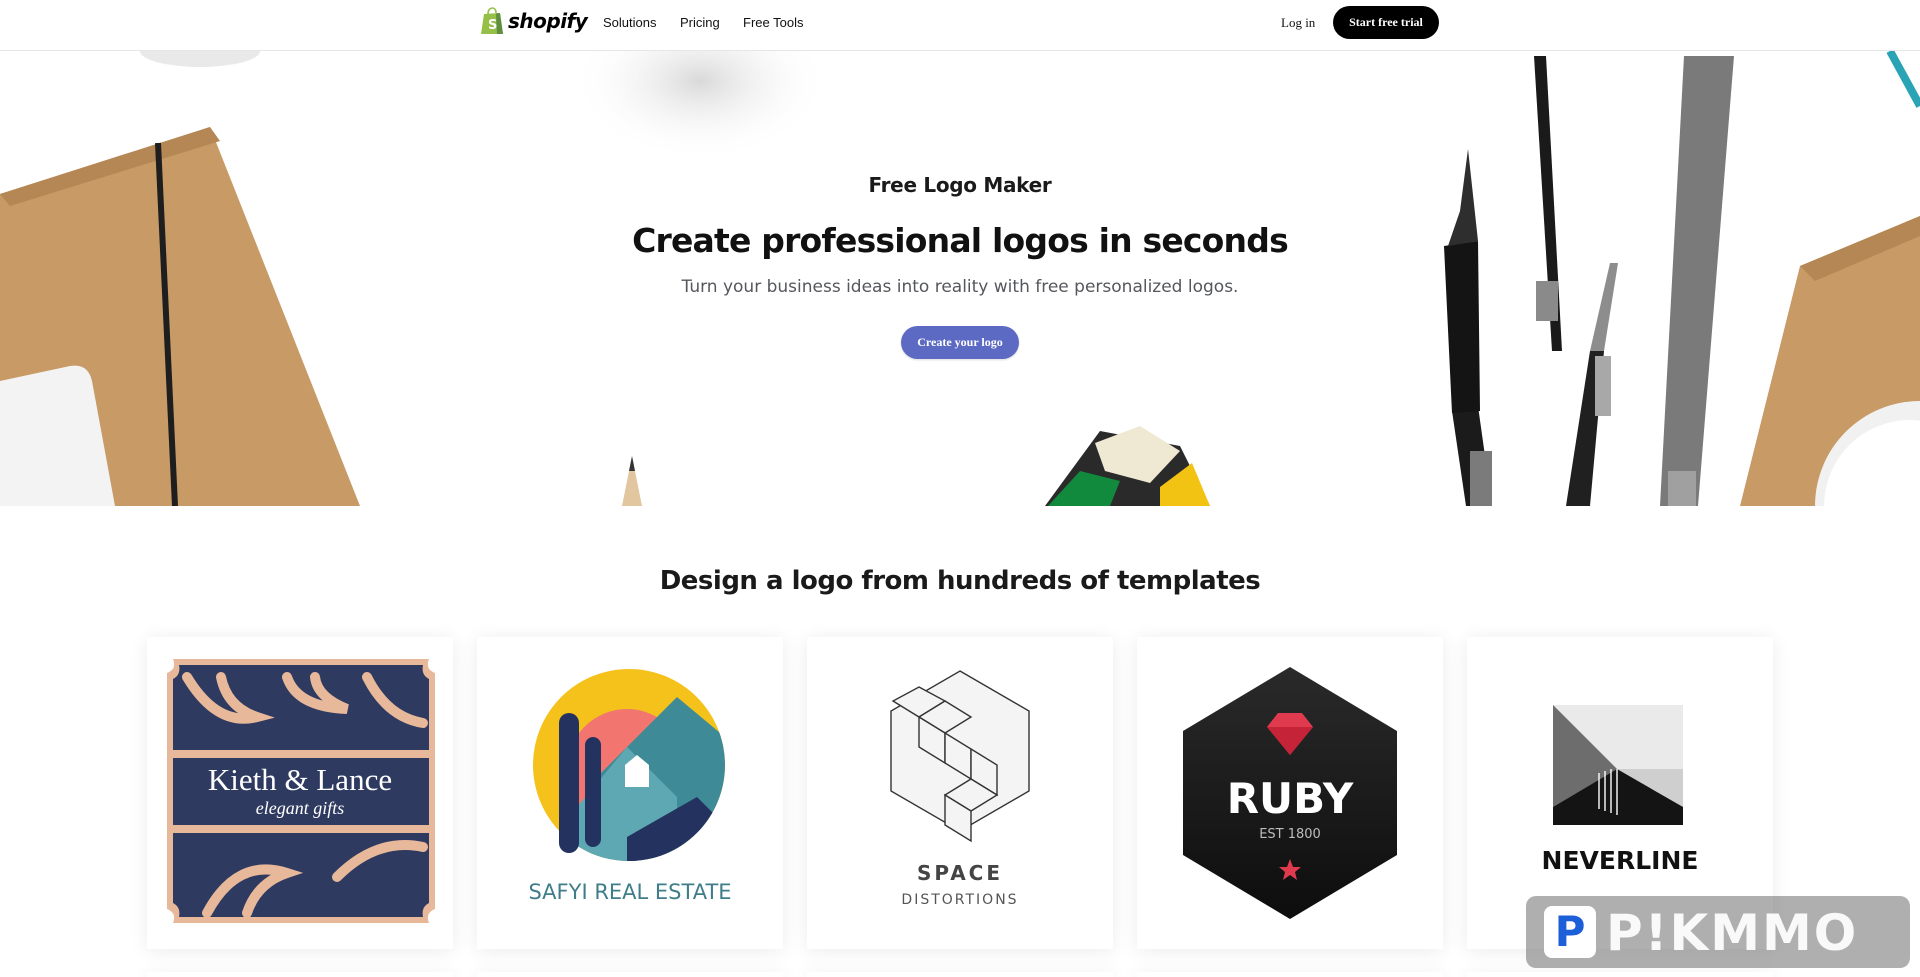  Describe the element at coordinates (1290, 798) in the screenshot. I see `ruby-title: RUBY` at that location.